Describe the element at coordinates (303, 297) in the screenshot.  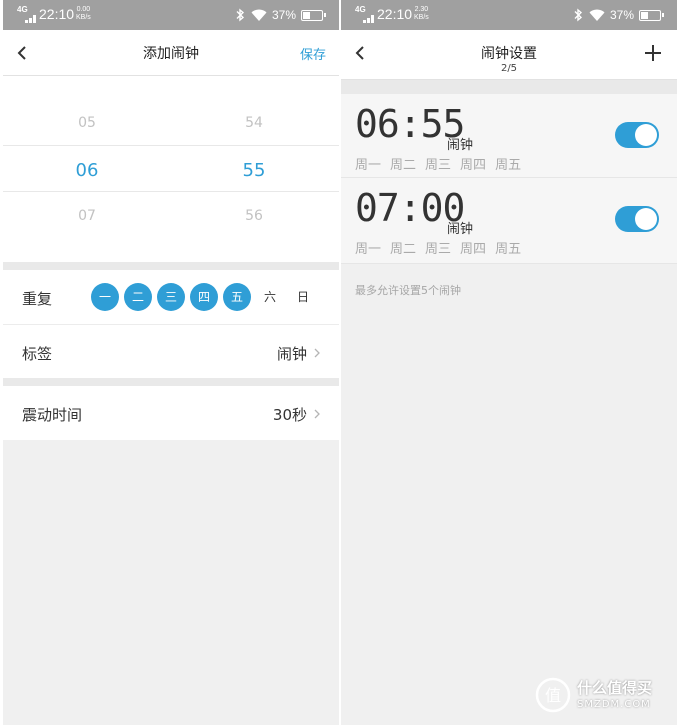
I see `weekday-toggle-sun: 日` at that location.